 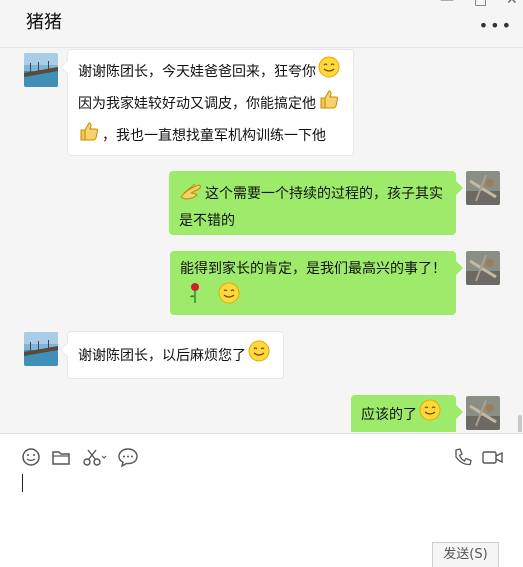 I want to click on close-icon: ✕, so click(x=512, y=4).